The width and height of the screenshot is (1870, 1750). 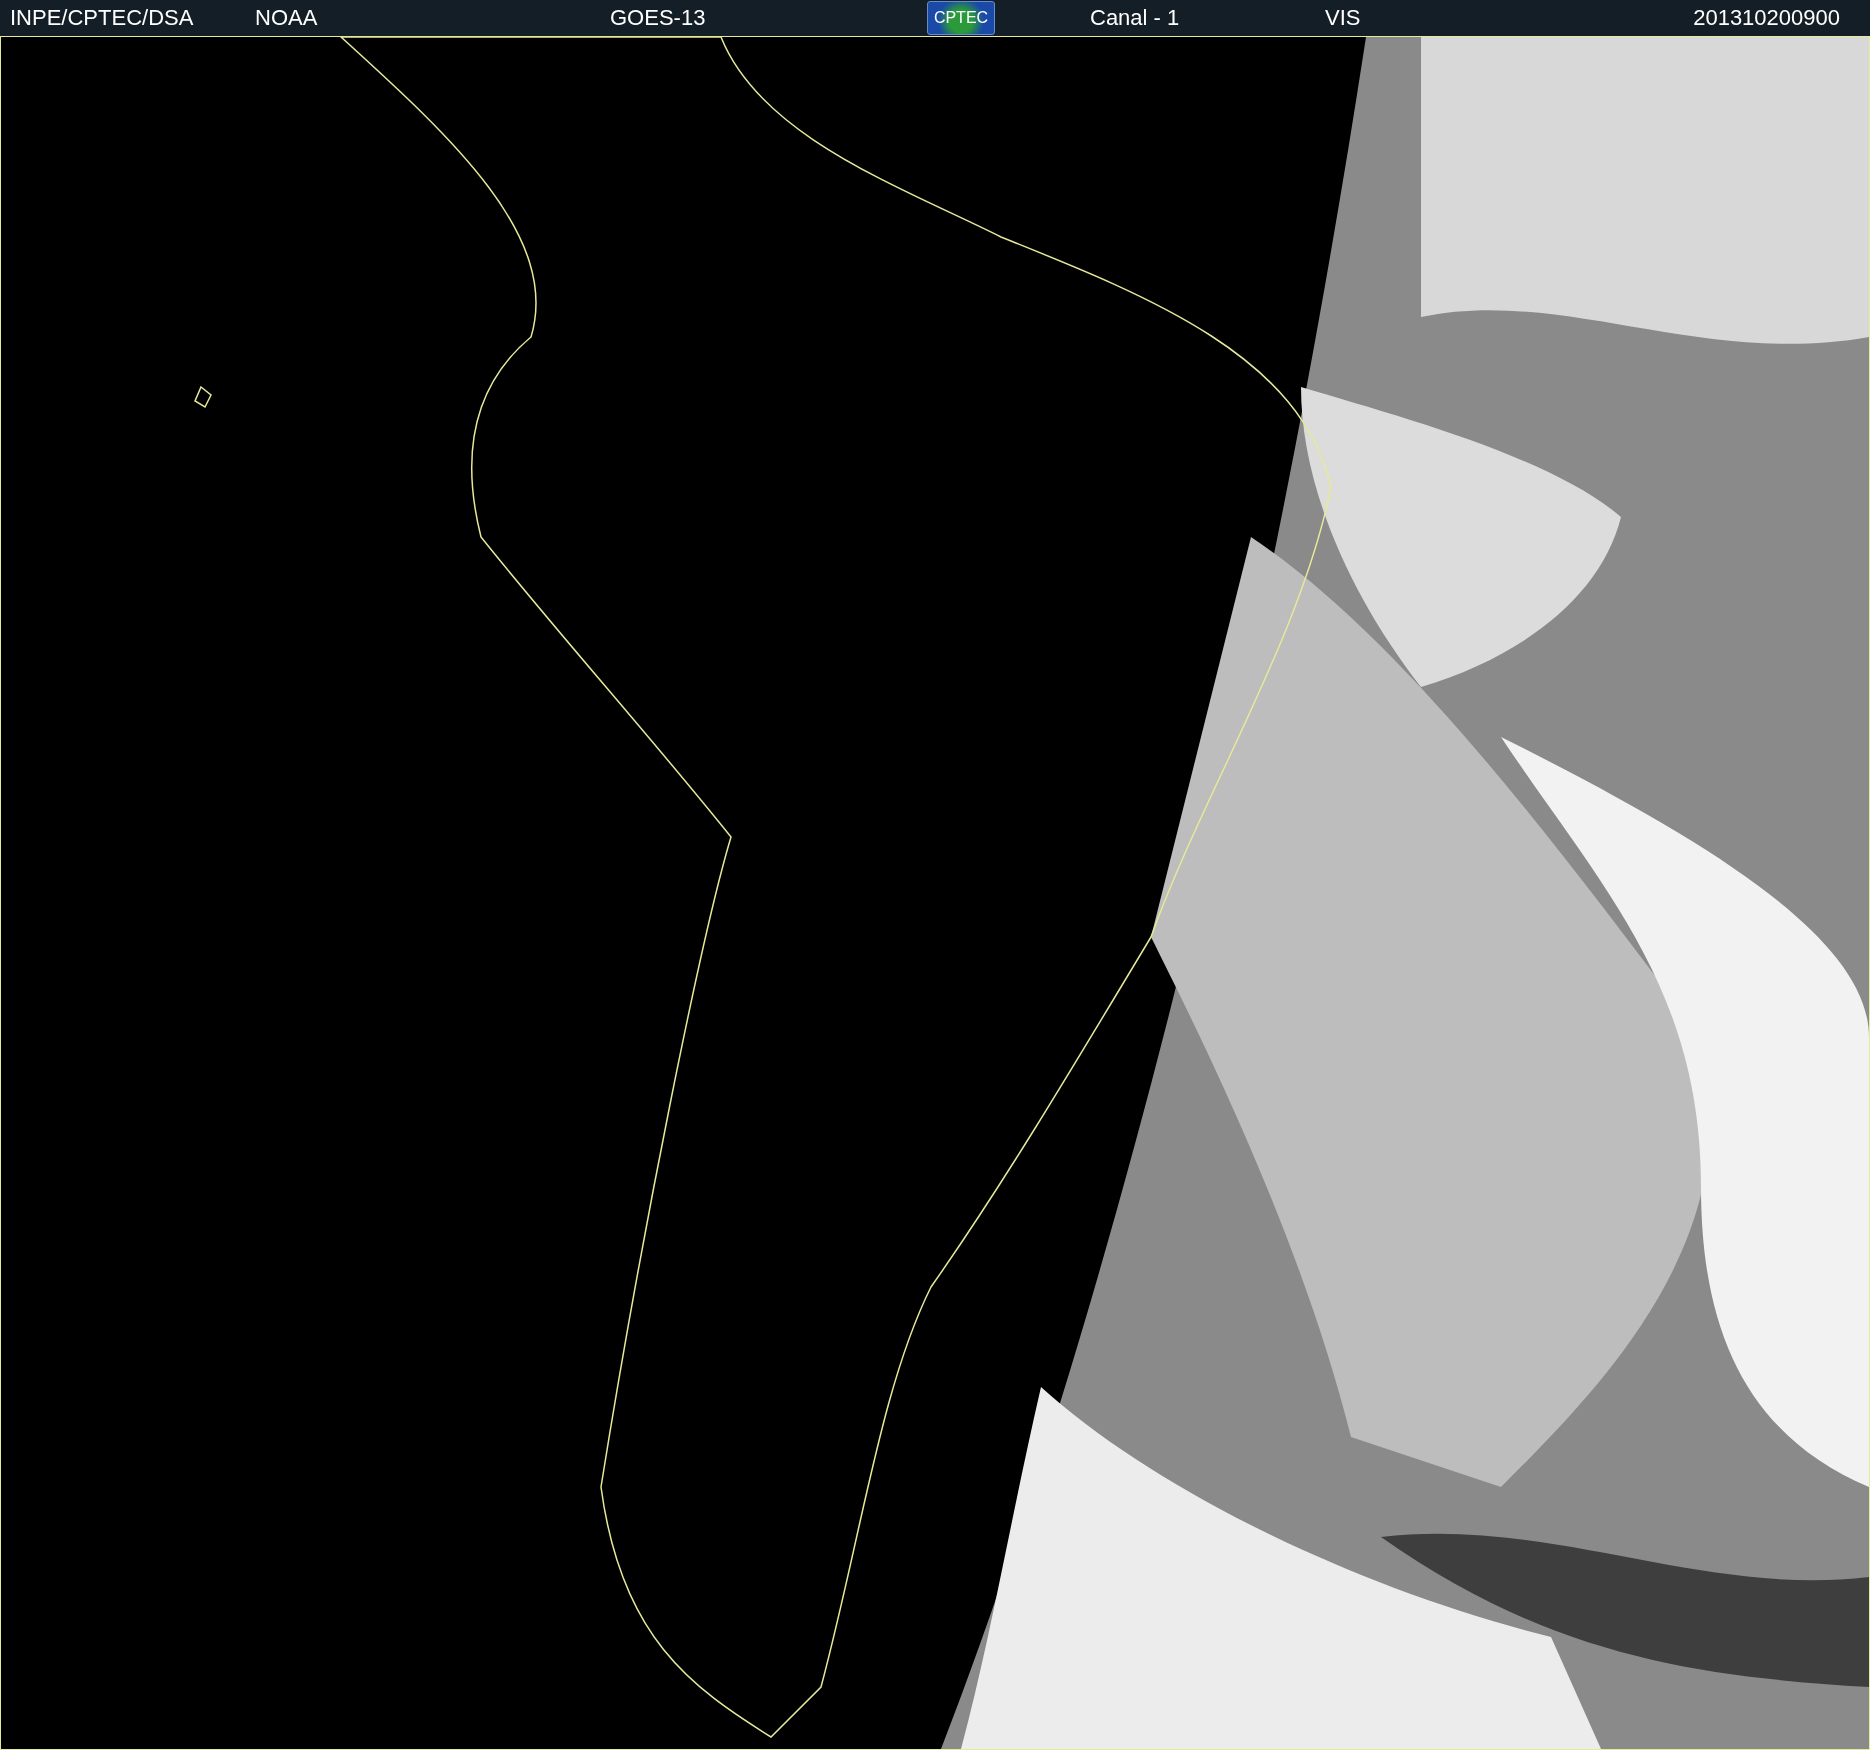 I want to click on agency-label: NOAA, so click(x=286, y=18).